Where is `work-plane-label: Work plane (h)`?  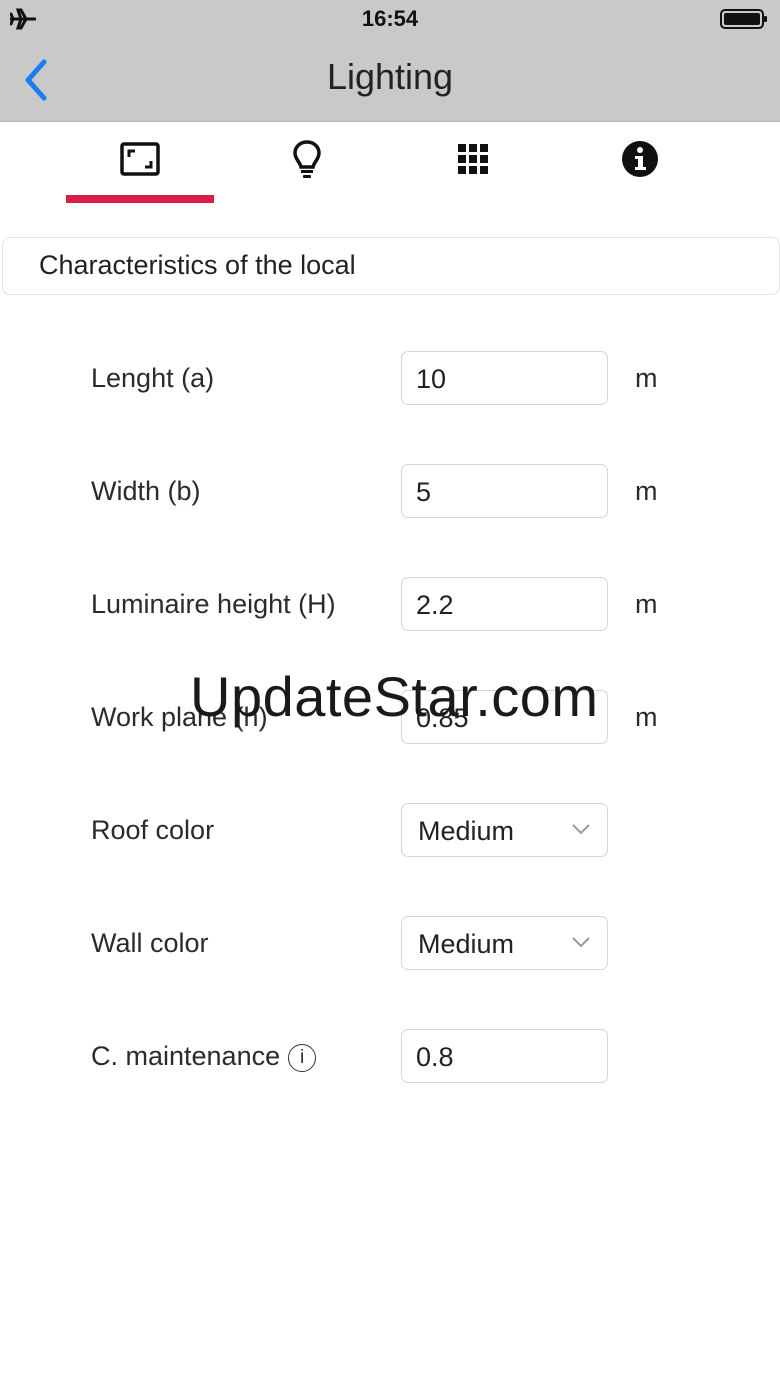 work-plane-label: Work plane (h) is located at coordinates (179, 717).